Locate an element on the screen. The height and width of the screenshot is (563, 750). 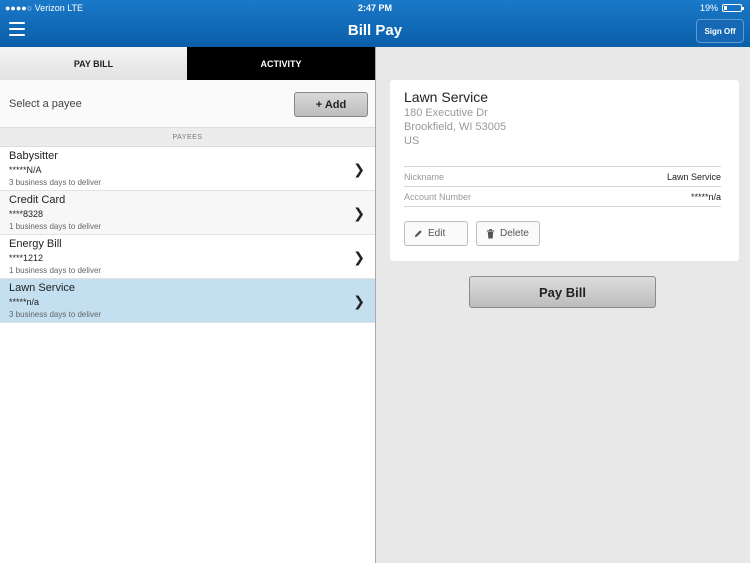
payee-account: ****1212 is located at coordinates (26, 258).